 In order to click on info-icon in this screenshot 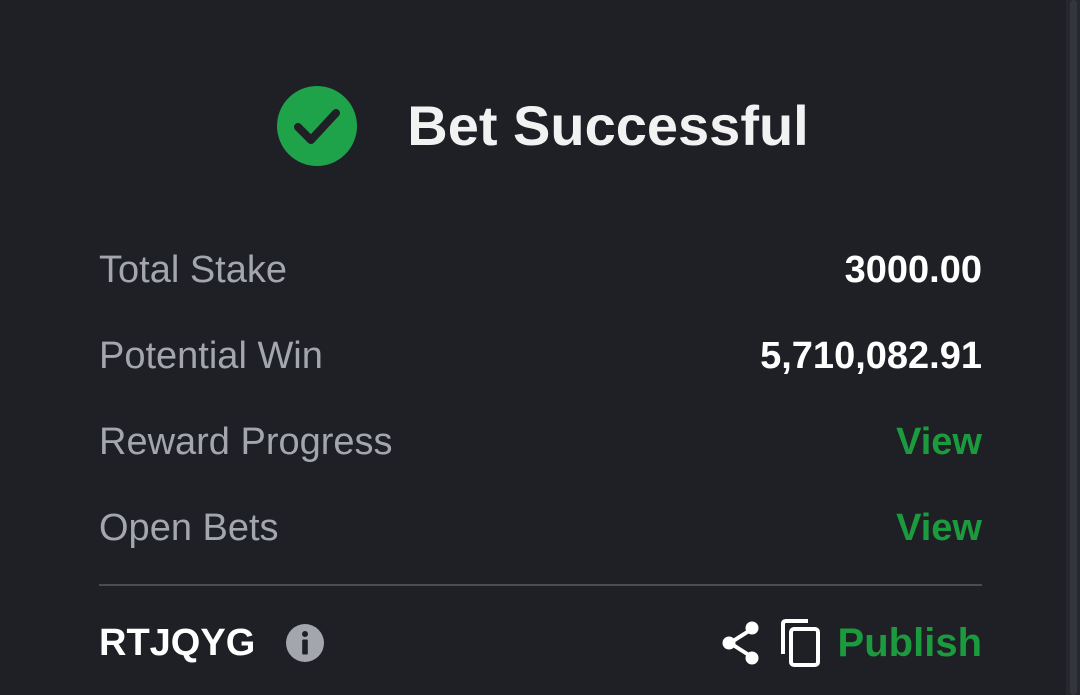, I will do `click(305, 643)`.